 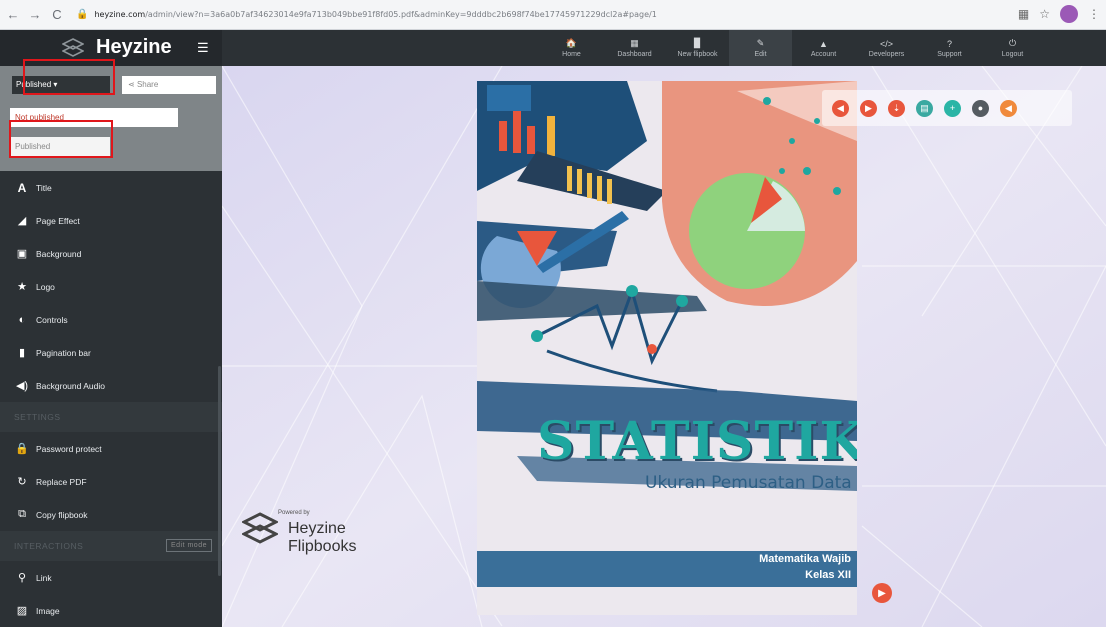 I want to click on lock-icon: 🔒, so click(x=22, y=449).